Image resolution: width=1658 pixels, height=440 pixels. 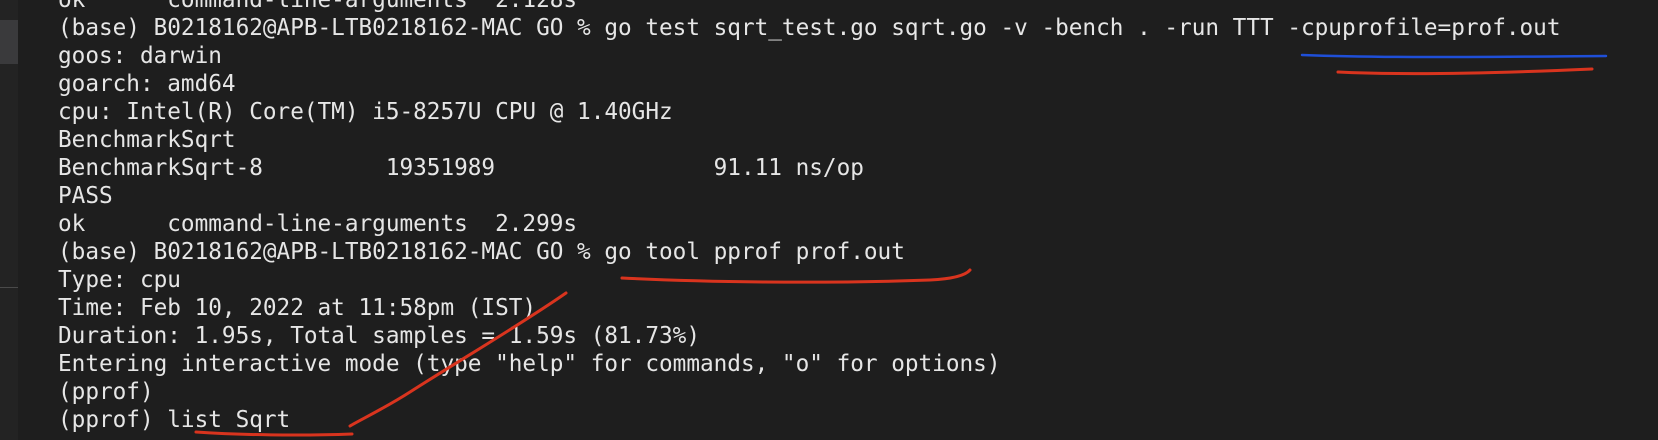 What do you see at coordinates (140, 56) in the screenshot?
I see `terminal-line: goos: darwin` at bounding box center [140, 56].